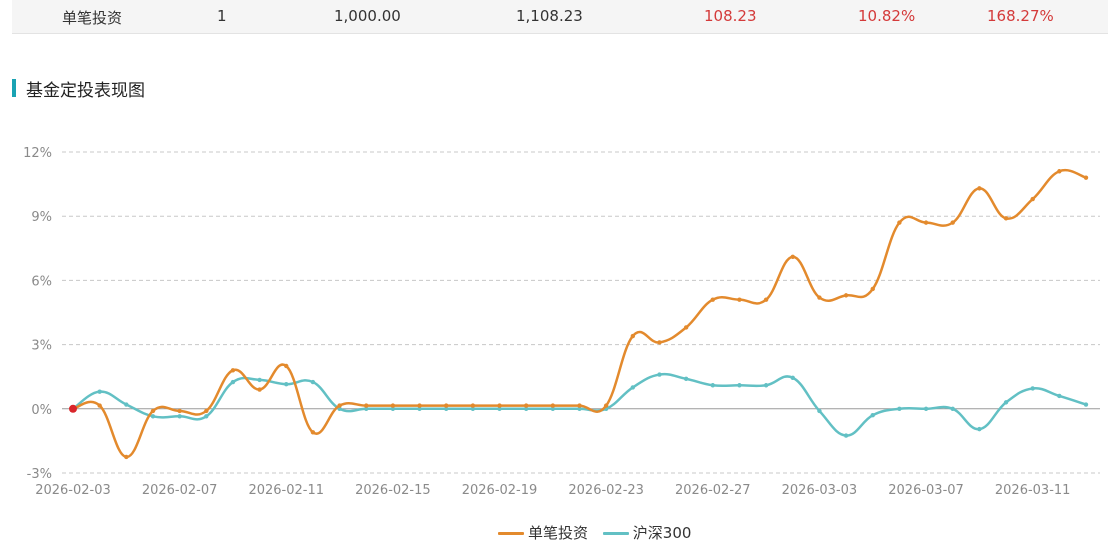 This screenshot has width=1108, height=555. Describe the element at coordinates (1033, 490) in the screenshot. I see `x-tick-label: 2026-03-11` at that location.